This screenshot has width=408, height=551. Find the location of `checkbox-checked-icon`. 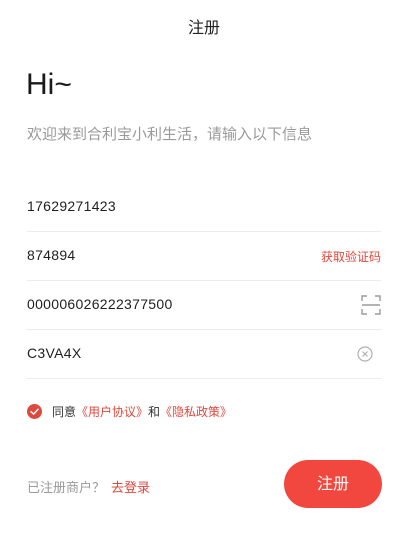

checkbox-checked-icon is located at coordinates (34, 411).